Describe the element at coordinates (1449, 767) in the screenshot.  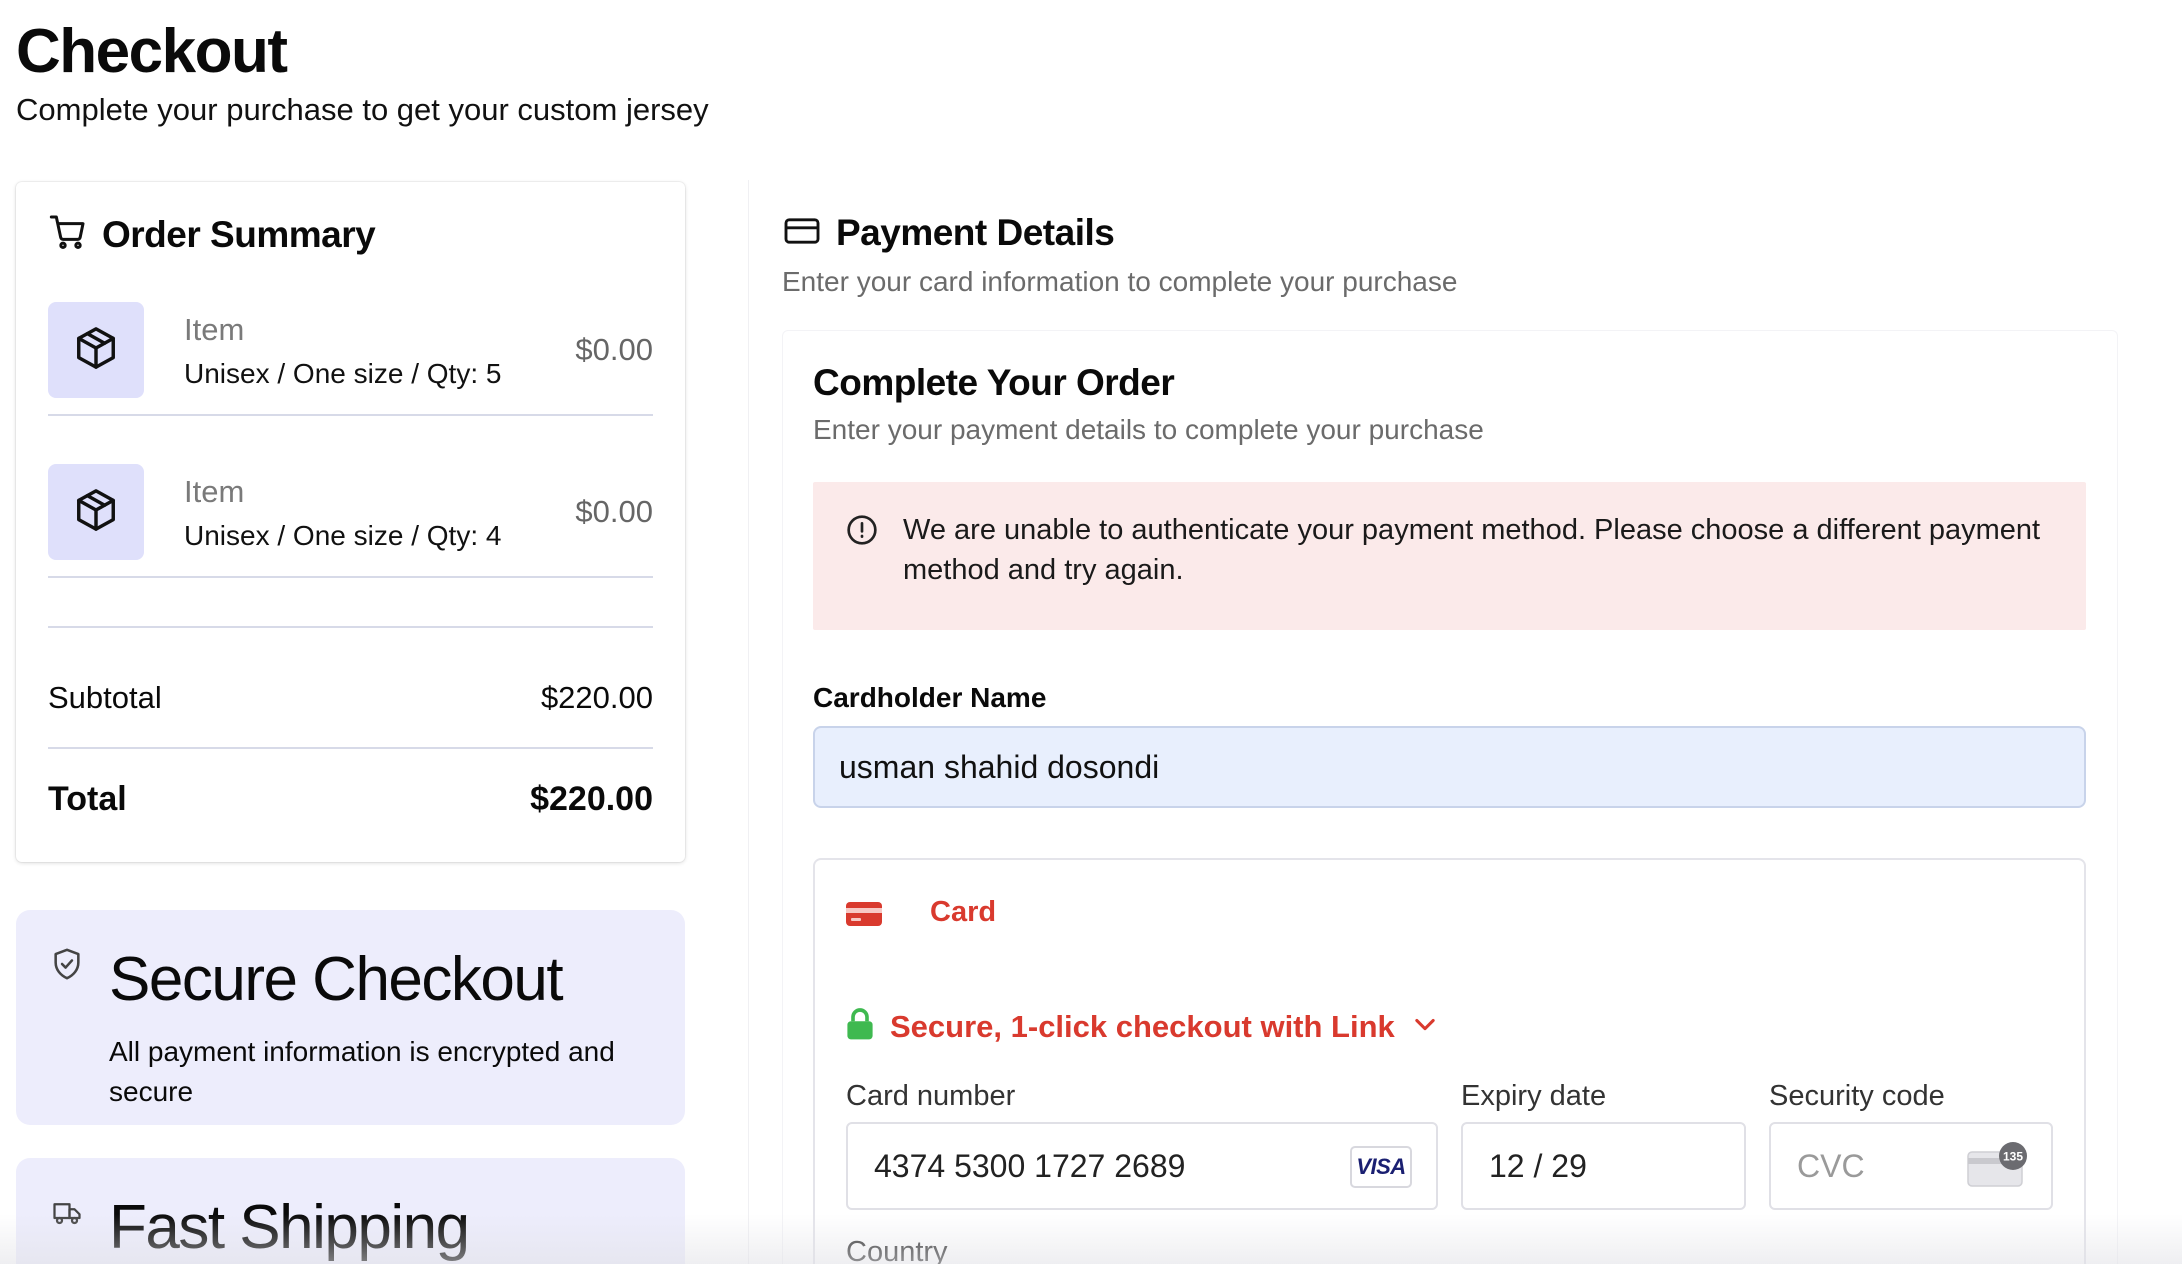
I see `cardholder-name-input` at that location.